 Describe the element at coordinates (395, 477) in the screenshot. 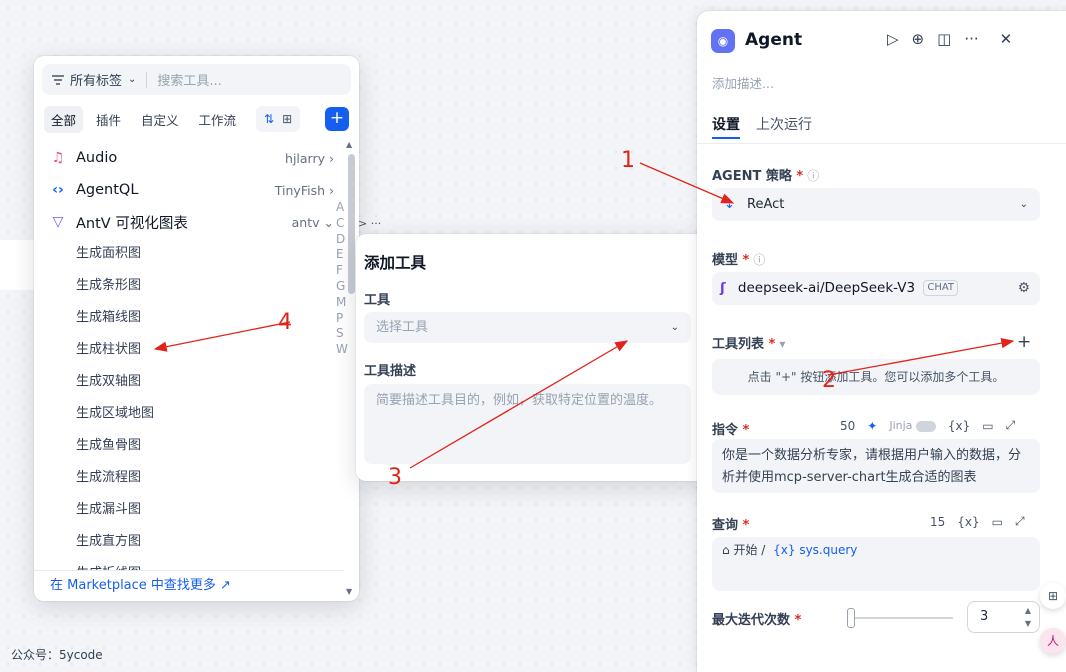

I see `annotation-label-3: 3` at that location.